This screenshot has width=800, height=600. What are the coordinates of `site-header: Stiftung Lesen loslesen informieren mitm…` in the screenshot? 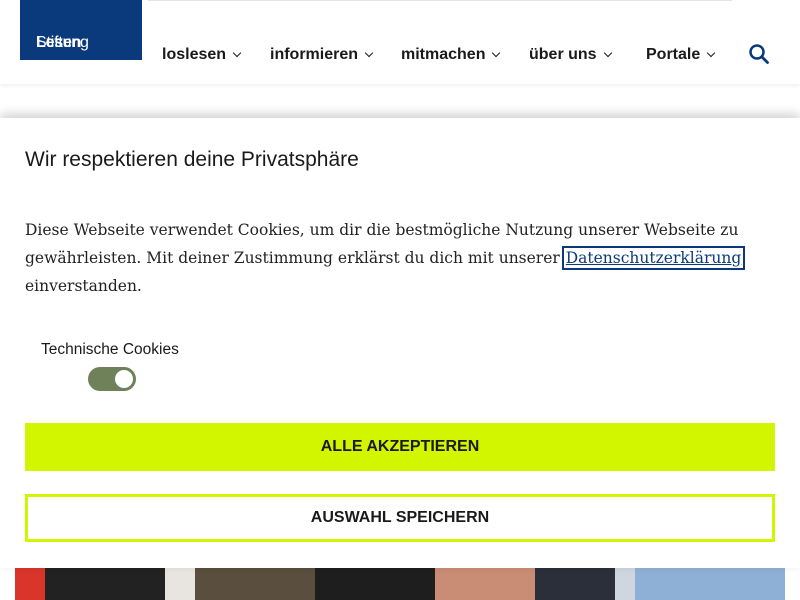 It's located at (400, 42).